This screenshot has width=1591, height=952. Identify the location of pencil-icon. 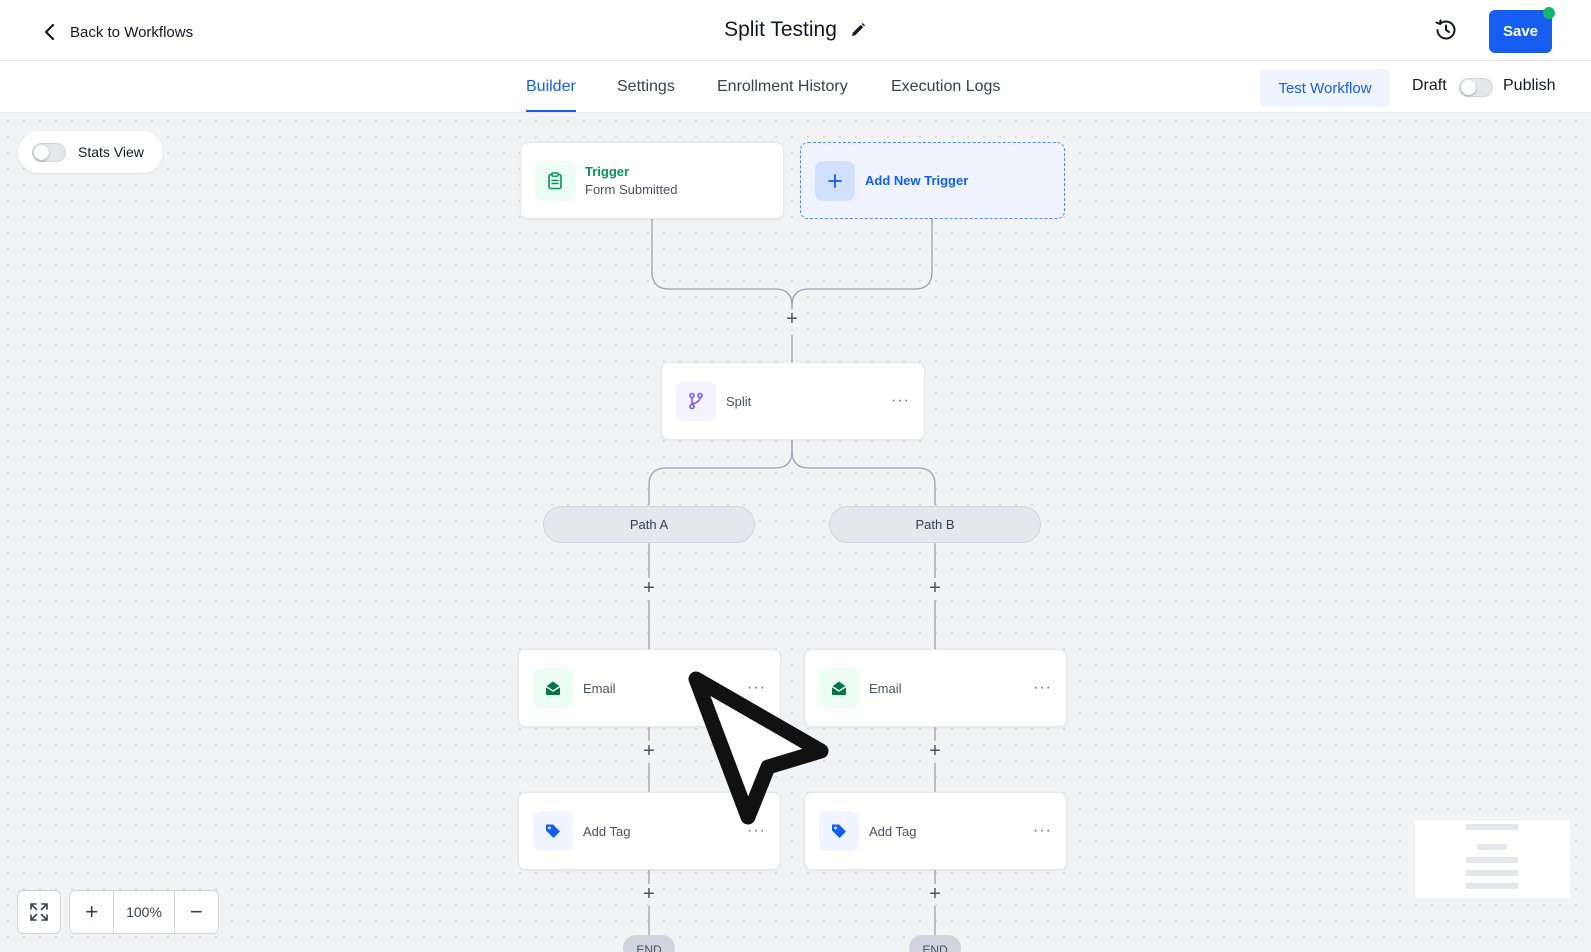
(858, 30).